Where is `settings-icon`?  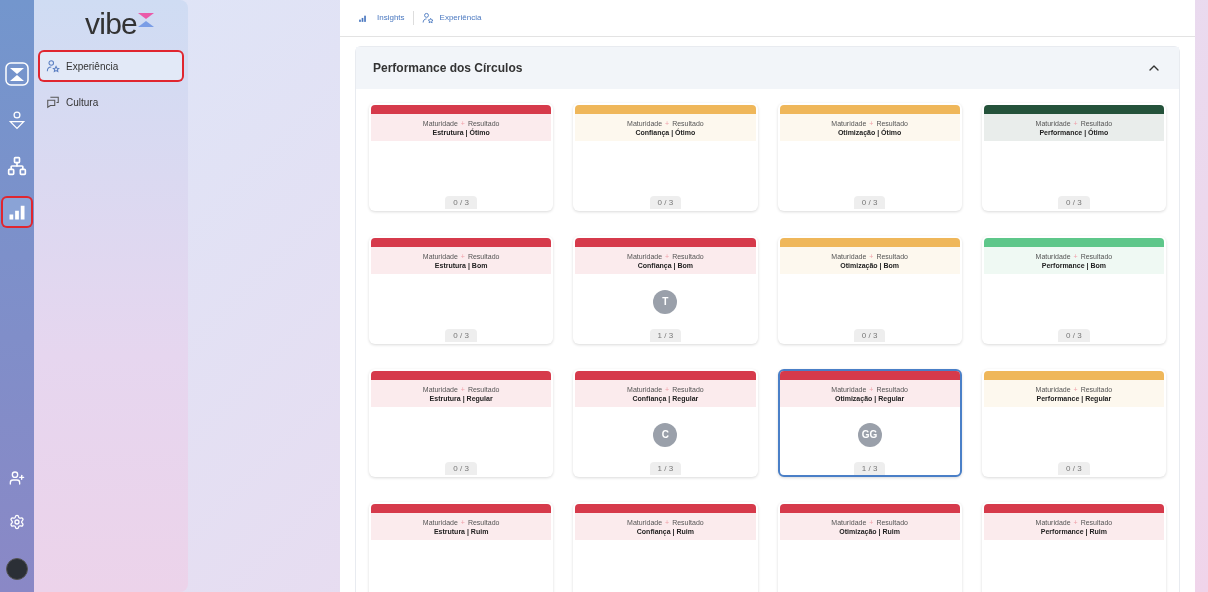
settings-icon is located at coordinates (17, 522).